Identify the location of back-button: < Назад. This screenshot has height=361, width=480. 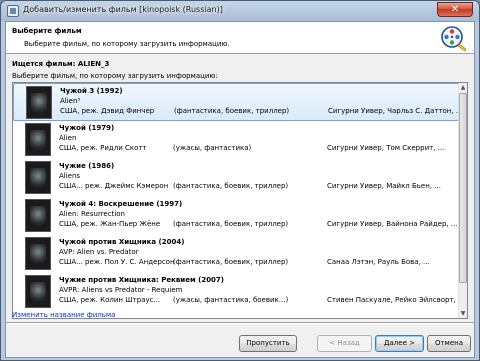
(344, 343).